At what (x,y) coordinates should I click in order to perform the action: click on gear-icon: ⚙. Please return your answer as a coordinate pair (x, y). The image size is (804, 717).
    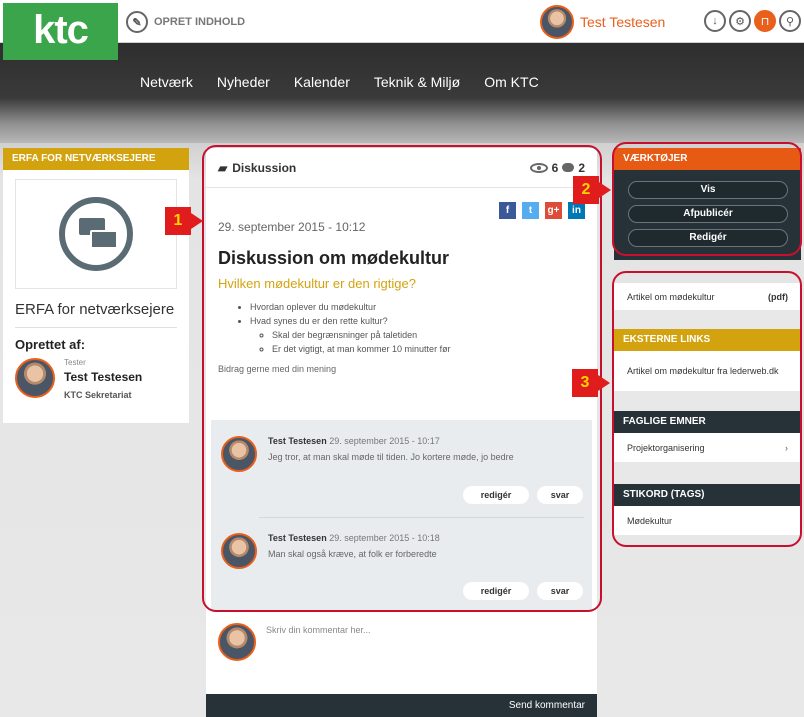
    Looking at the image, I should click on (740, 21).